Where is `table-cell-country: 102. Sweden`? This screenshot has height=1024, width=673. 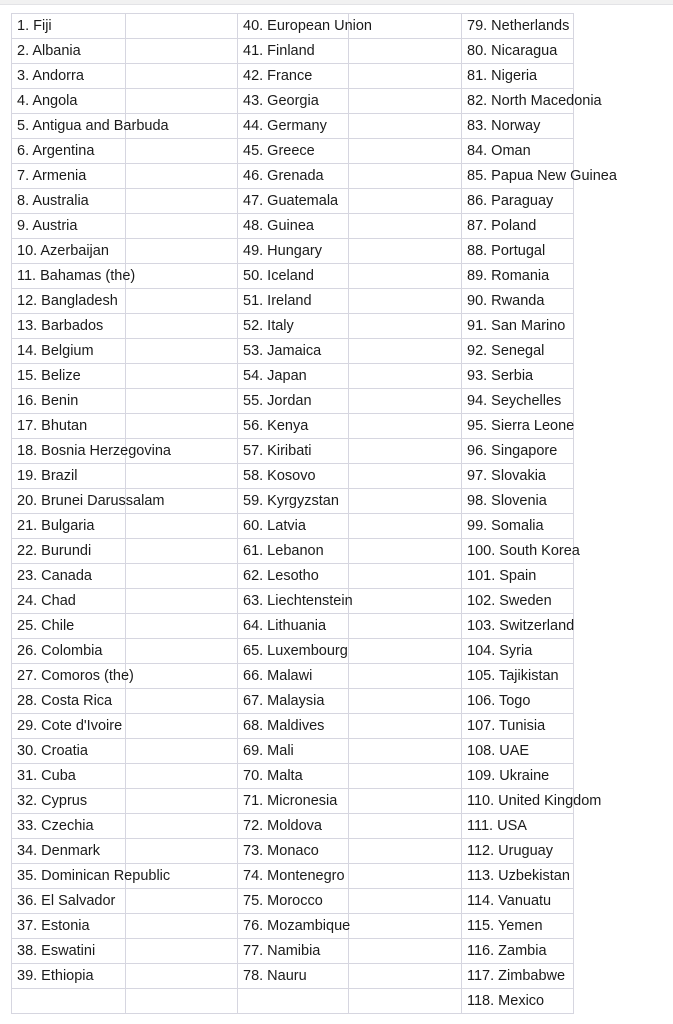
table-cell-country: 102. Sweden is located at coordinates (517, 601).